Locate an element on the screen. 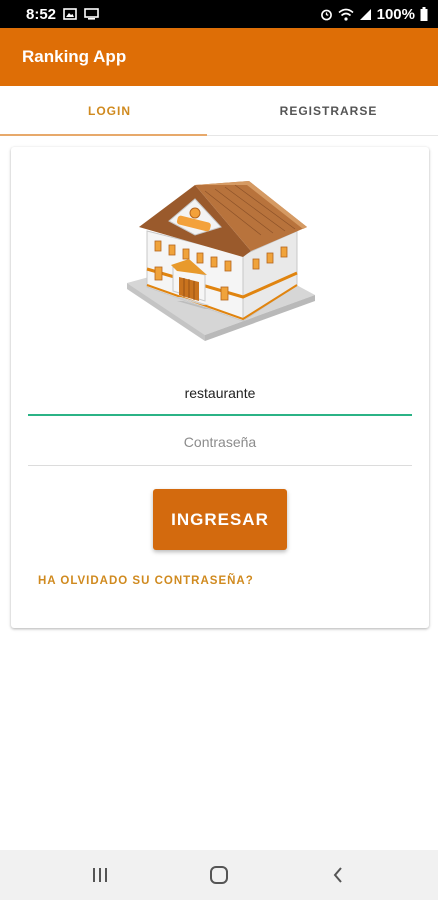 Image resolution: width=438 pixels, height=900 pixels. tab-login-label: LOGIN is located at coordinates (109, 110).